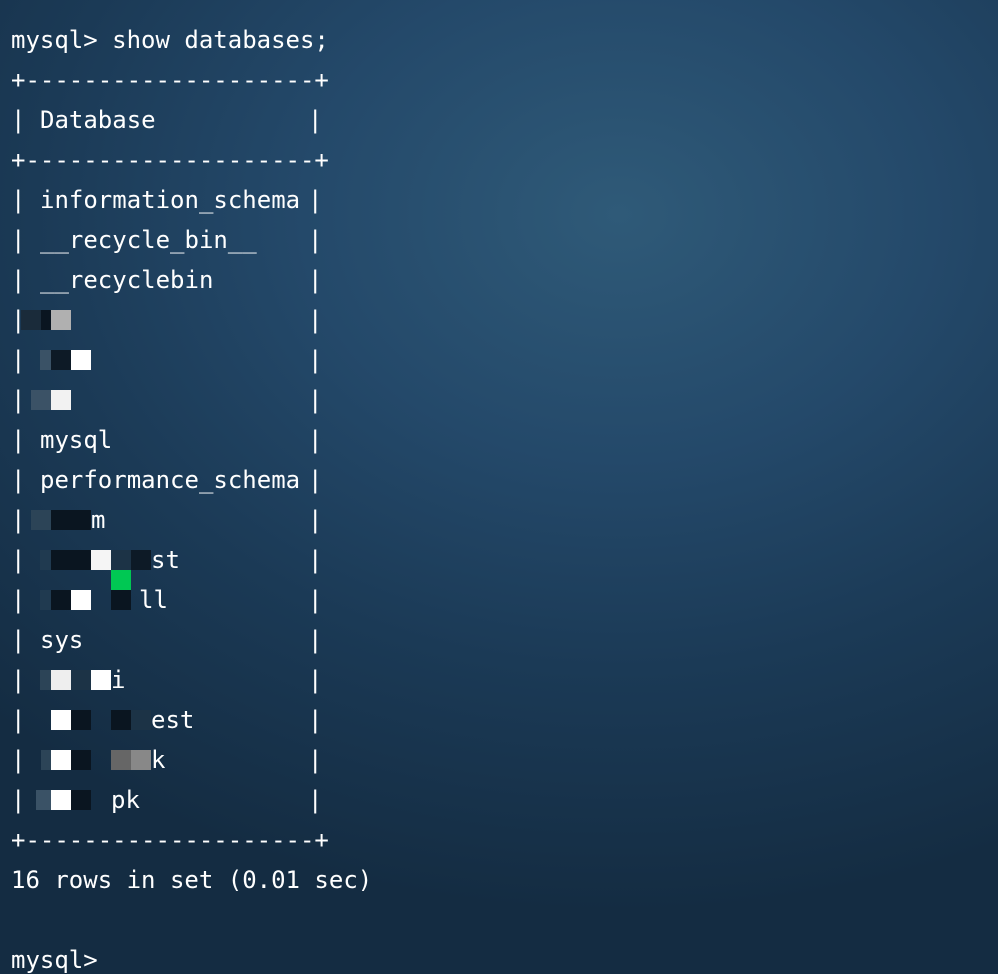 The image size is (998, 974). I want to click on final-prompt: mysql>, so click(54, 957).